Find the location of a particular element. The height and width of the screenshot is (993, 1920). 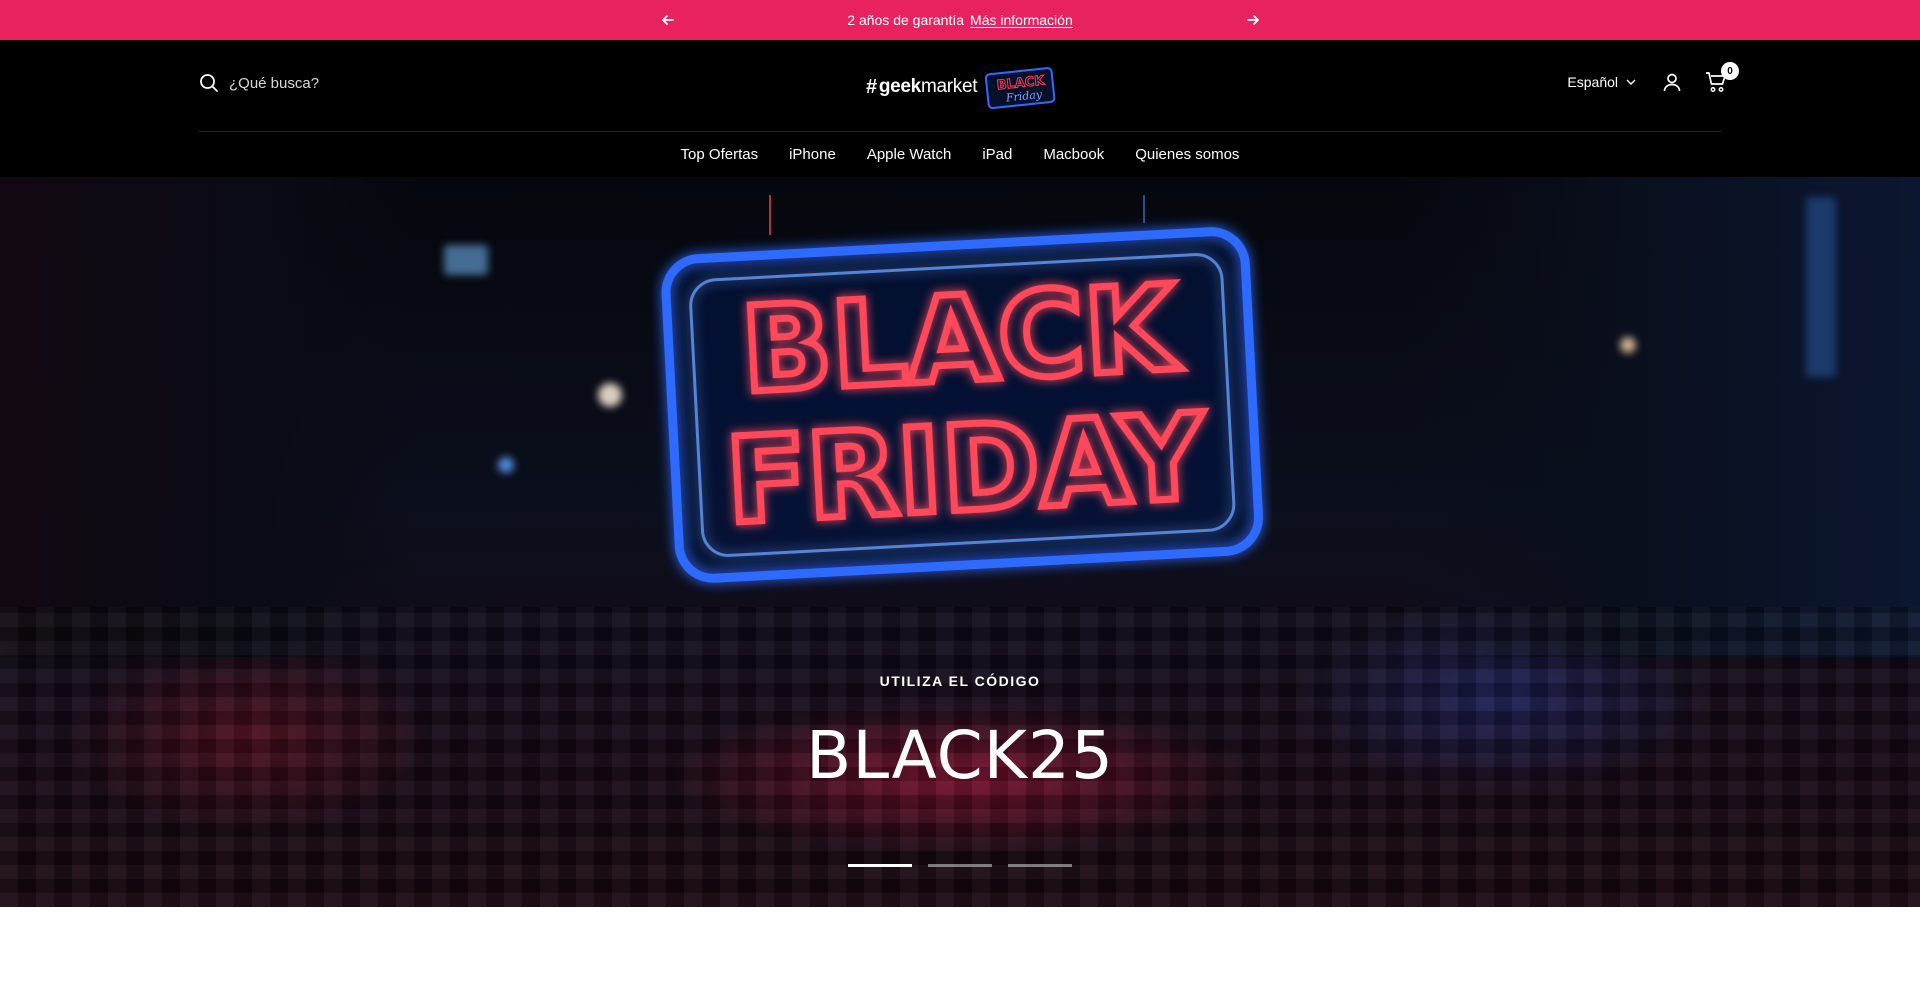

nav-item-top-ofertas: Top Ofertas is located at coordinates (720, 154).